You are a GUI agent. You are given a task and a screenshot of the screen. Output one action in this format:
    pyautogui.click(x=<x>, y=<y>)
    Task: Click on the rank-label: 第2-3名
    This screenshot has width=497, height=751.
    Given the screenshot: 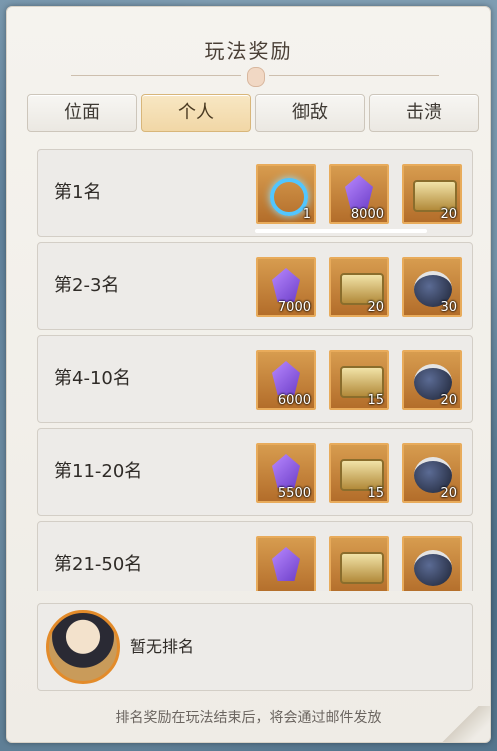 What is the action you would take?
    pyautogui.click(x=87, y=285)
    